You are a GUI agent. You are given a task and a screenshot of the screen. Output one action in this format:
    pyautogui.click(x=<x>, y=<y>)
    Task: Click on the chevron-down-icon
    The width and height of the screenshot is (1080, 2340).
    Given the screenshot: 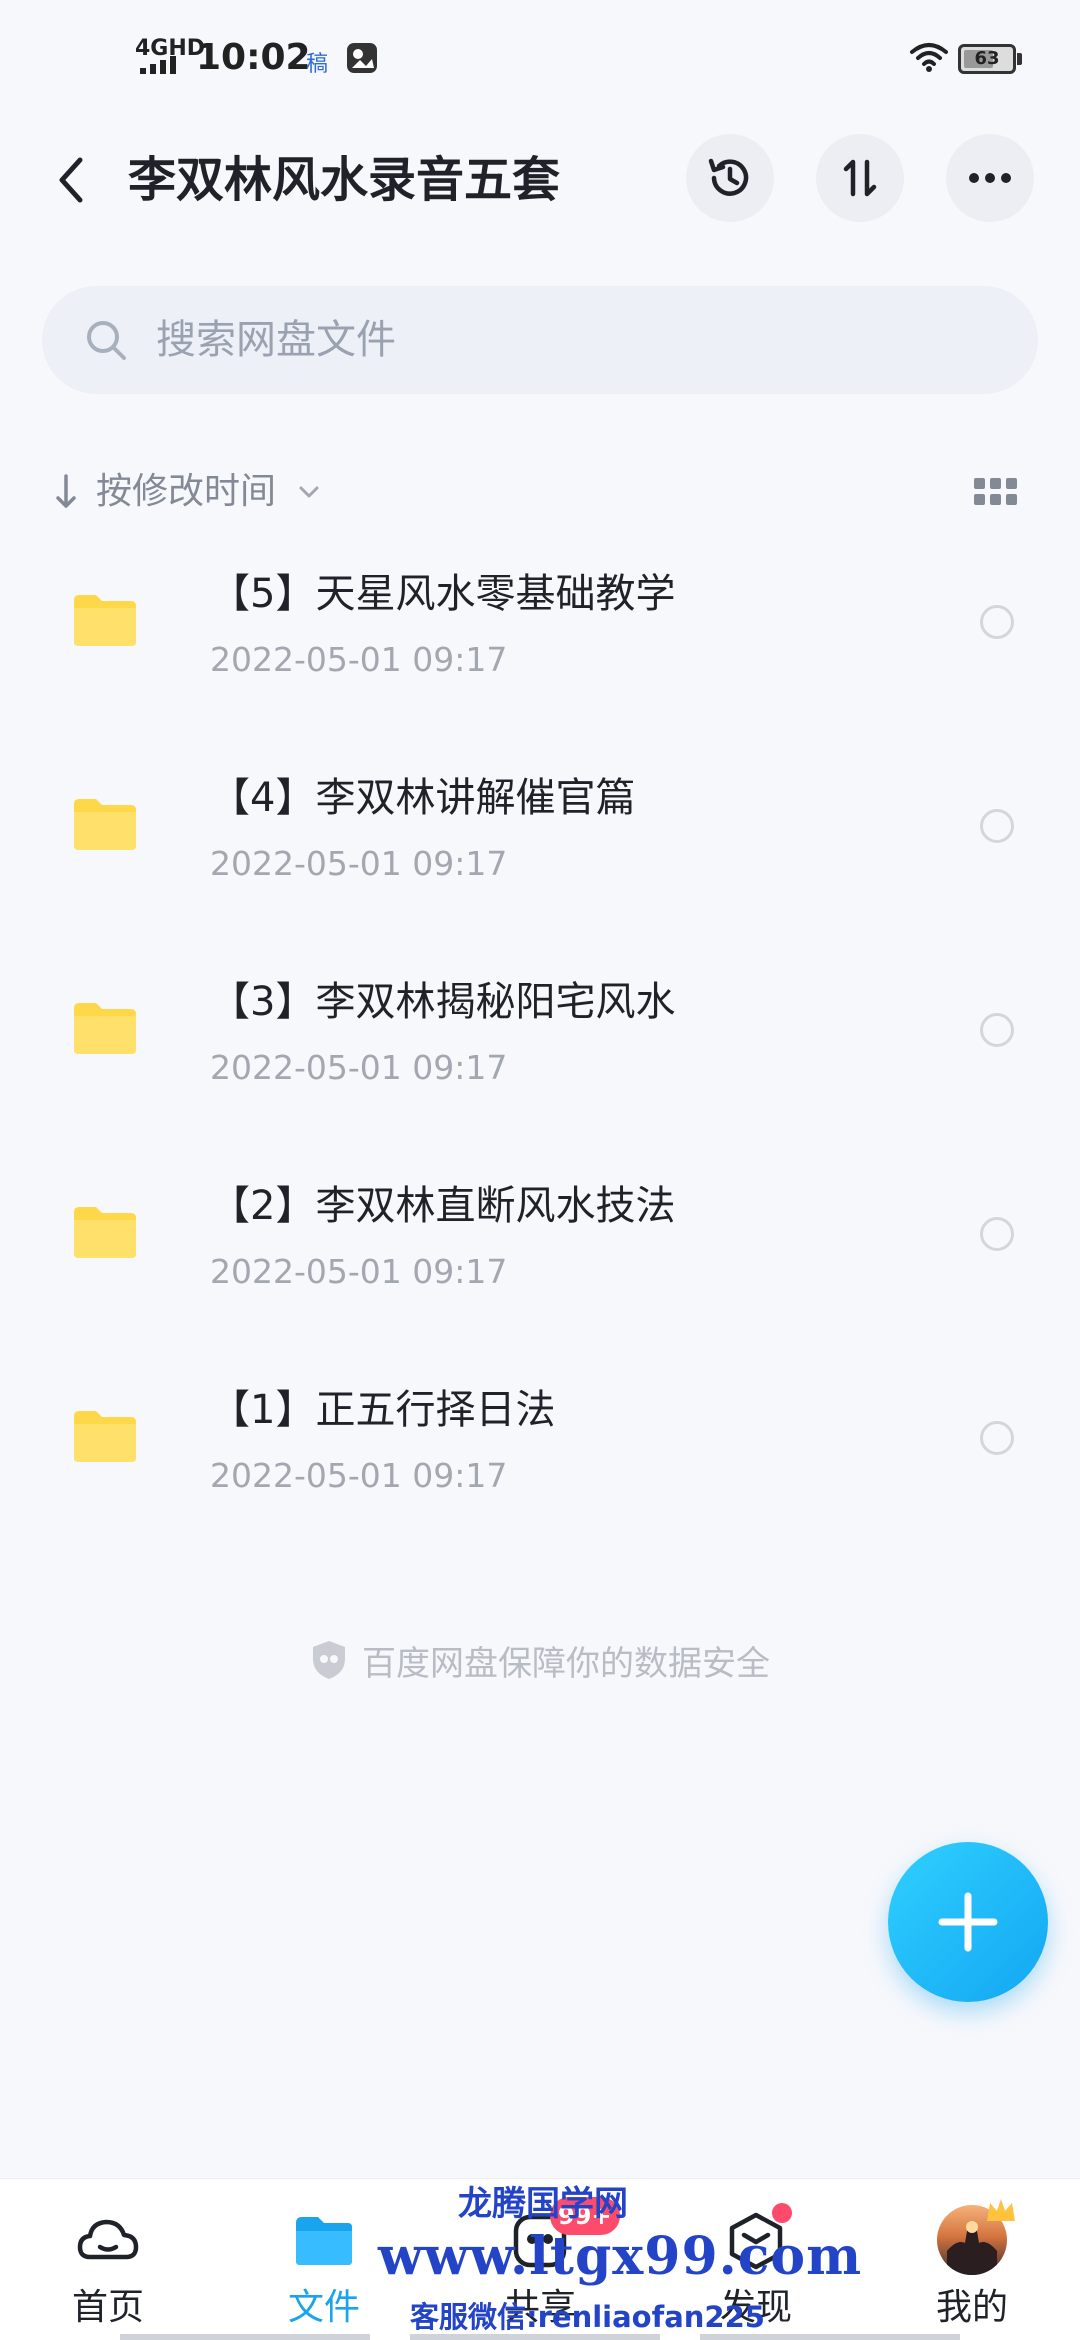 What is the action you would take?
    pyautogui.click(x=309, y=492)
    